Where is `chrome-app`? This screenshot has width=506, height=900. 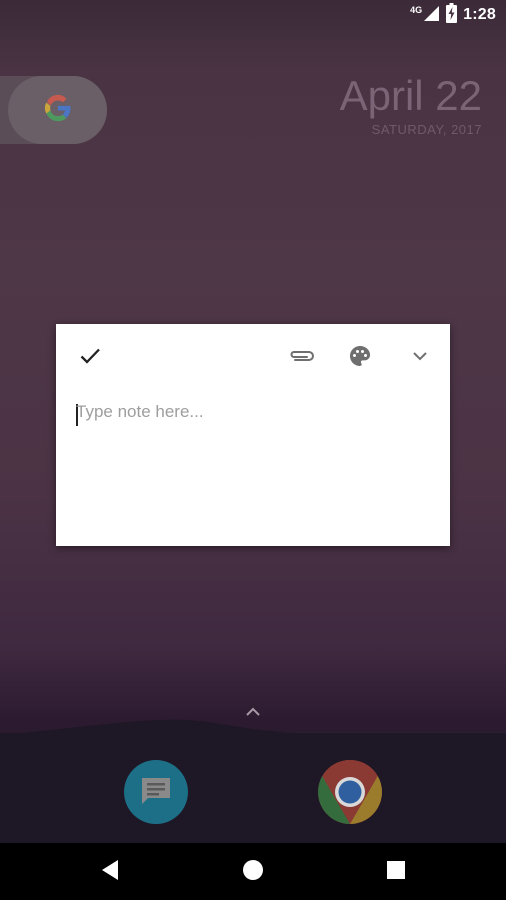 chrome-app is located at coordinates (350, 792).